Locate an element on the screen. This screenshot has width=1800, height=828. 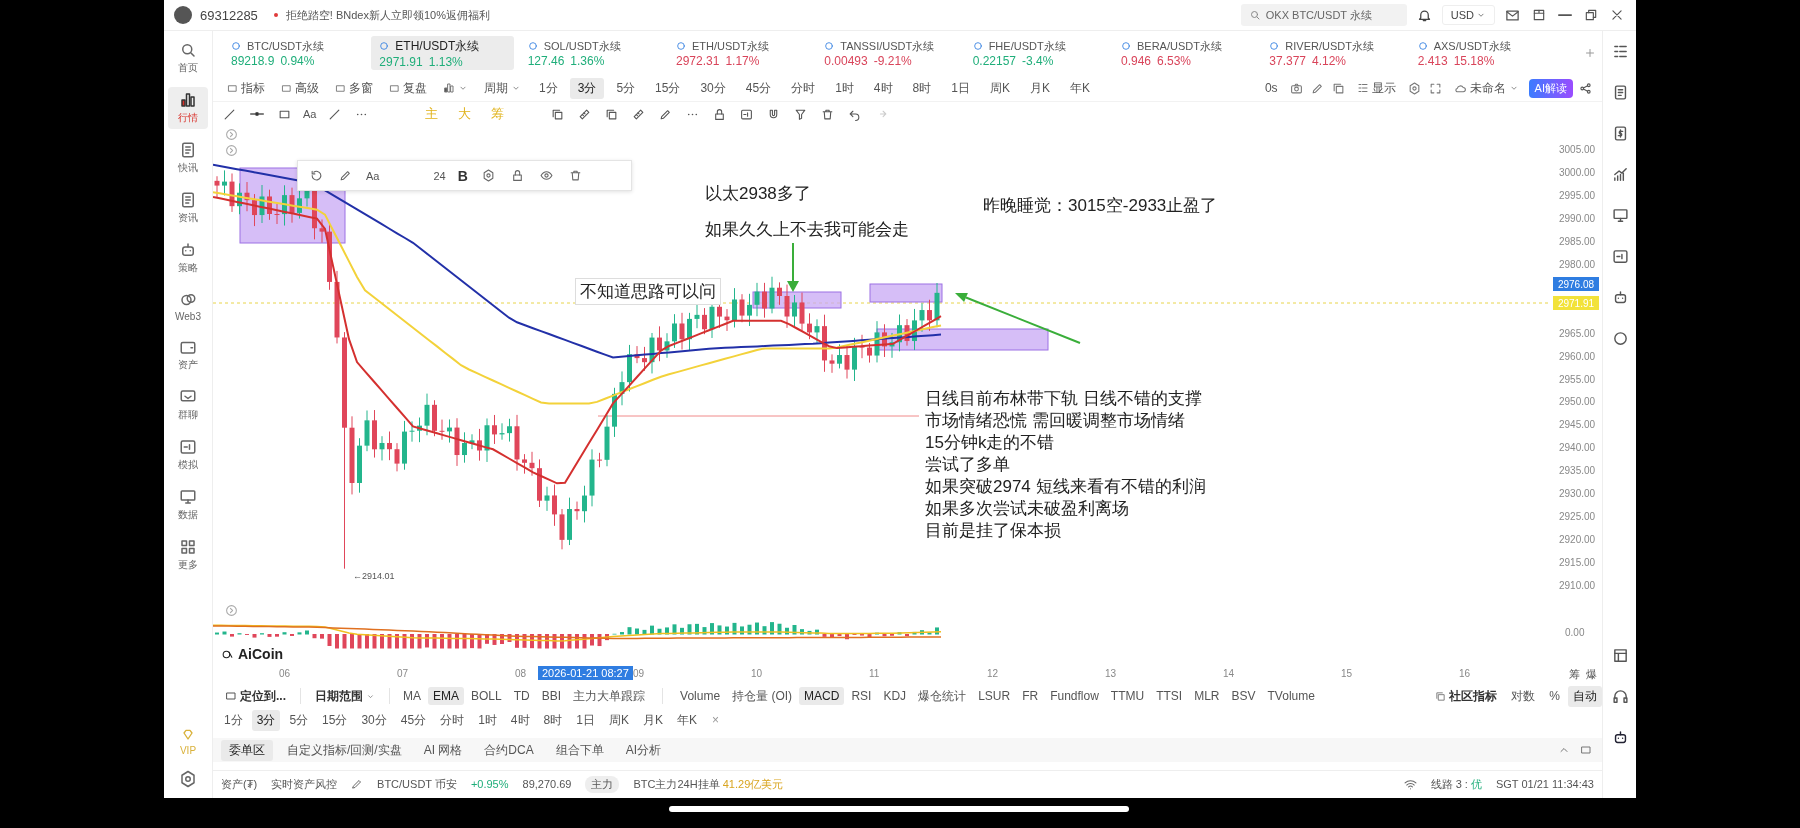
period-tab: 主力大单跟踪 is located at coordinates (609, 696).